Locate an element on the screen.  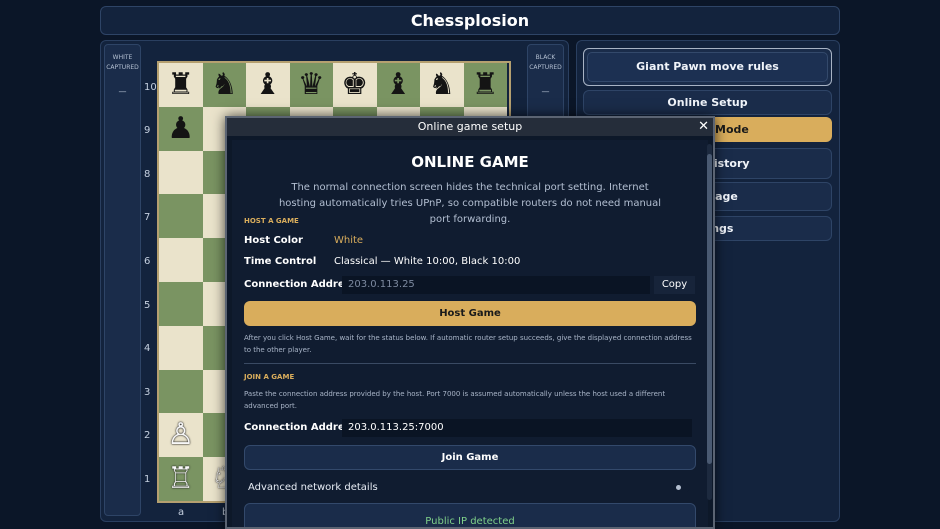
host-address-label: Connection Address is located at coordinates (300, 284).